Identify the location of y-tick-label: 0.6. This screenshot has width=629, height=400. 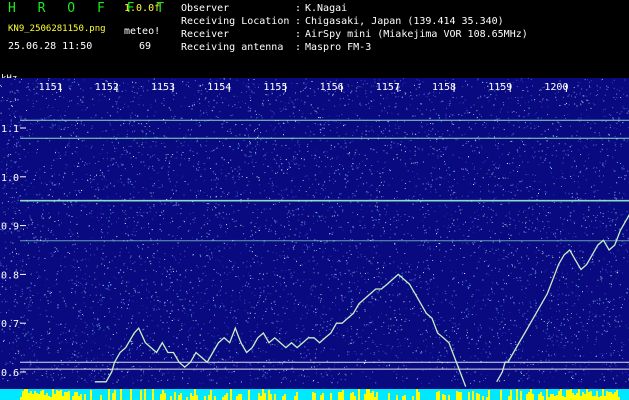
(10, 373).